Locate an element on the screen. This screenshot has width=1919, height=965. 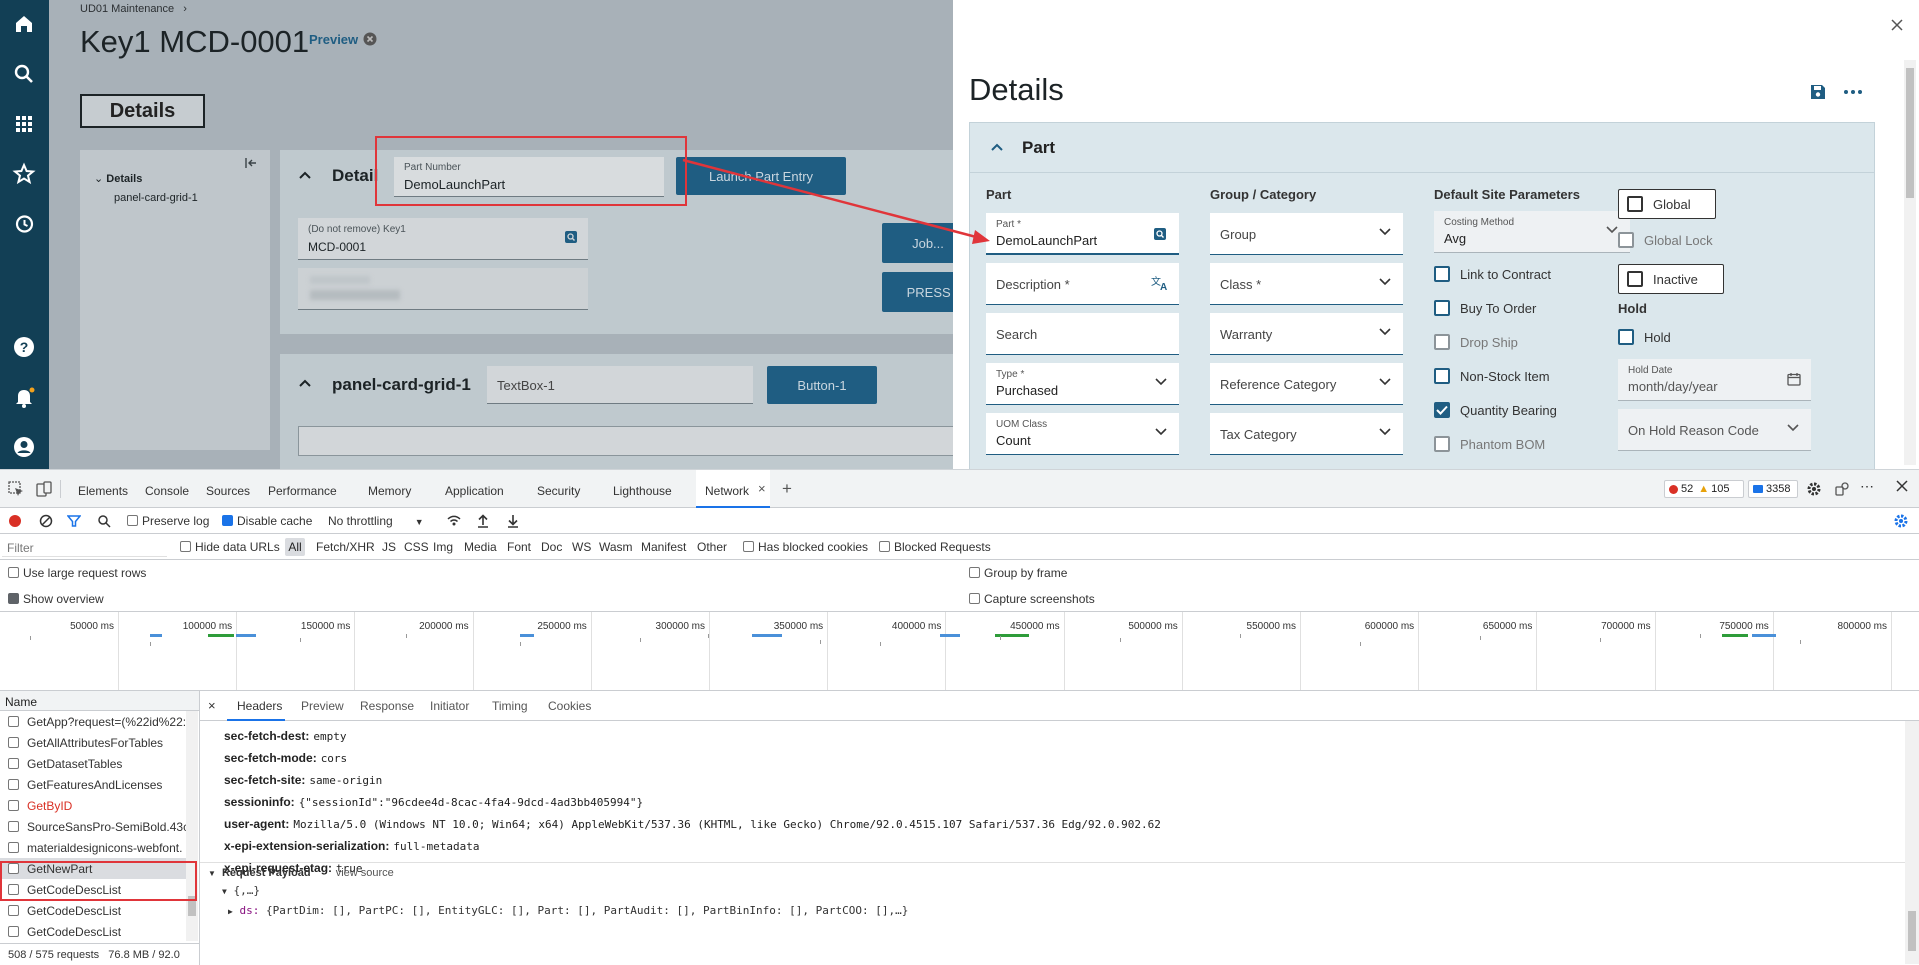
tab-console: Console is located at coordinates (167, 491).